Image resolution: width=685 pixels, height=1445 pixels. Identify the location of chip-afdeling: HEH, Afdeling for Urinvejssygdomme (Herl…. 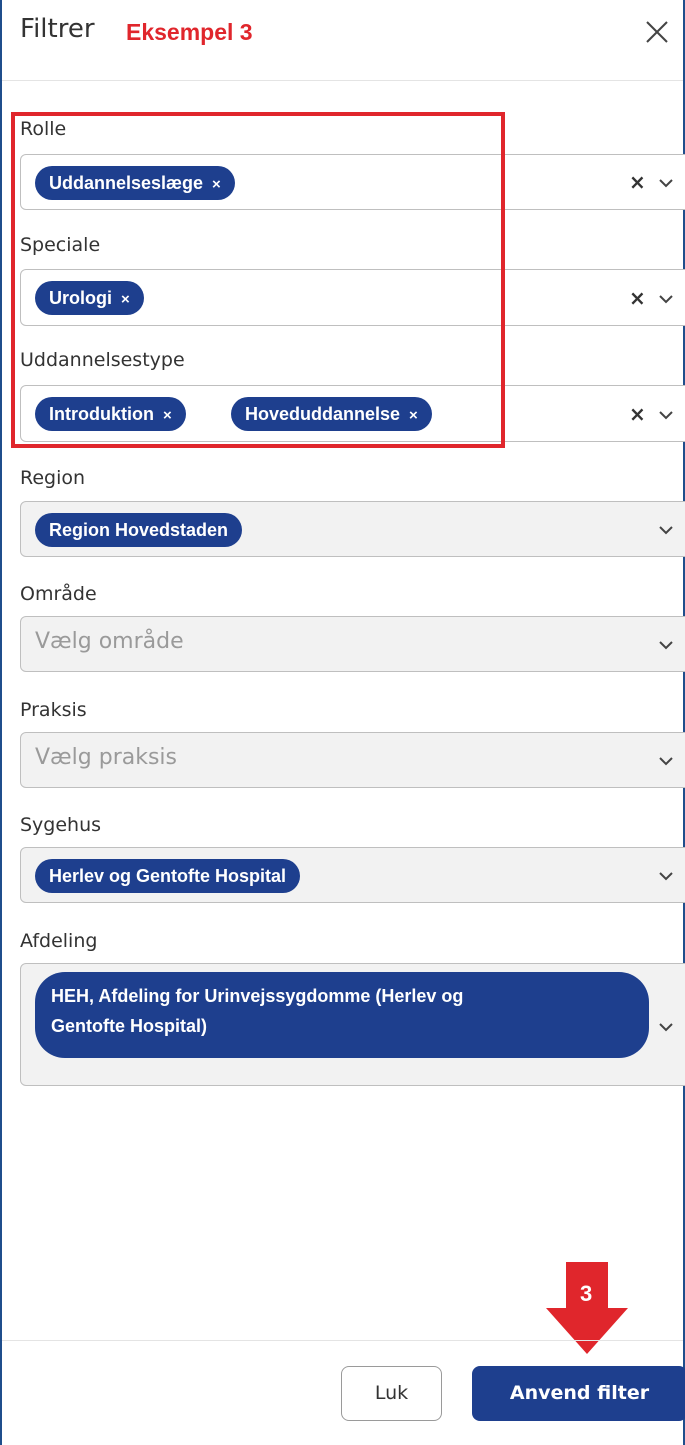
(342, 1015).